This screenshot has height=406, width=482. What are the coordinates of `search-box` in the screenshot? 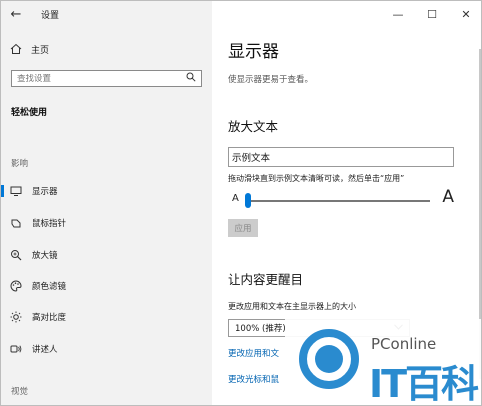 It's located at (106, 78).